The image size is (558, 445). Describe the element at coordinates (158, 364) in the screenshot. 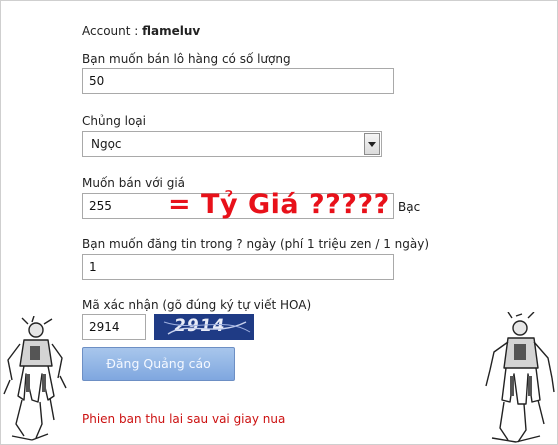

I see `submit-ad-button: Đăng Quảng cáo` at that location.